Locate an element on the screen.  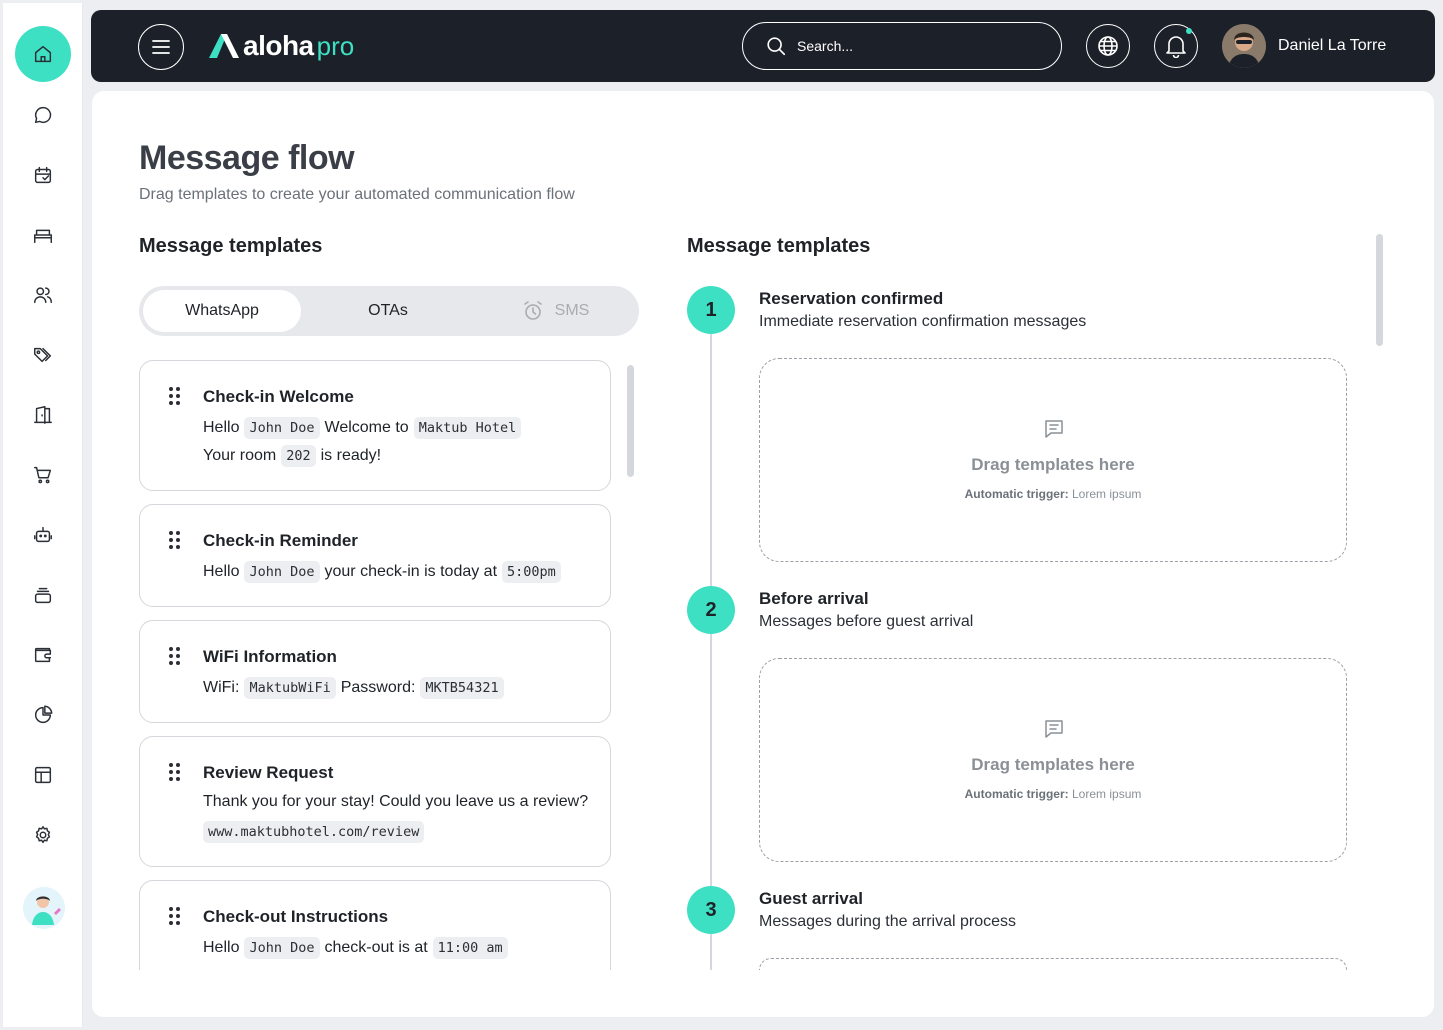
calendar-icon is located at coordinates (43, 175).